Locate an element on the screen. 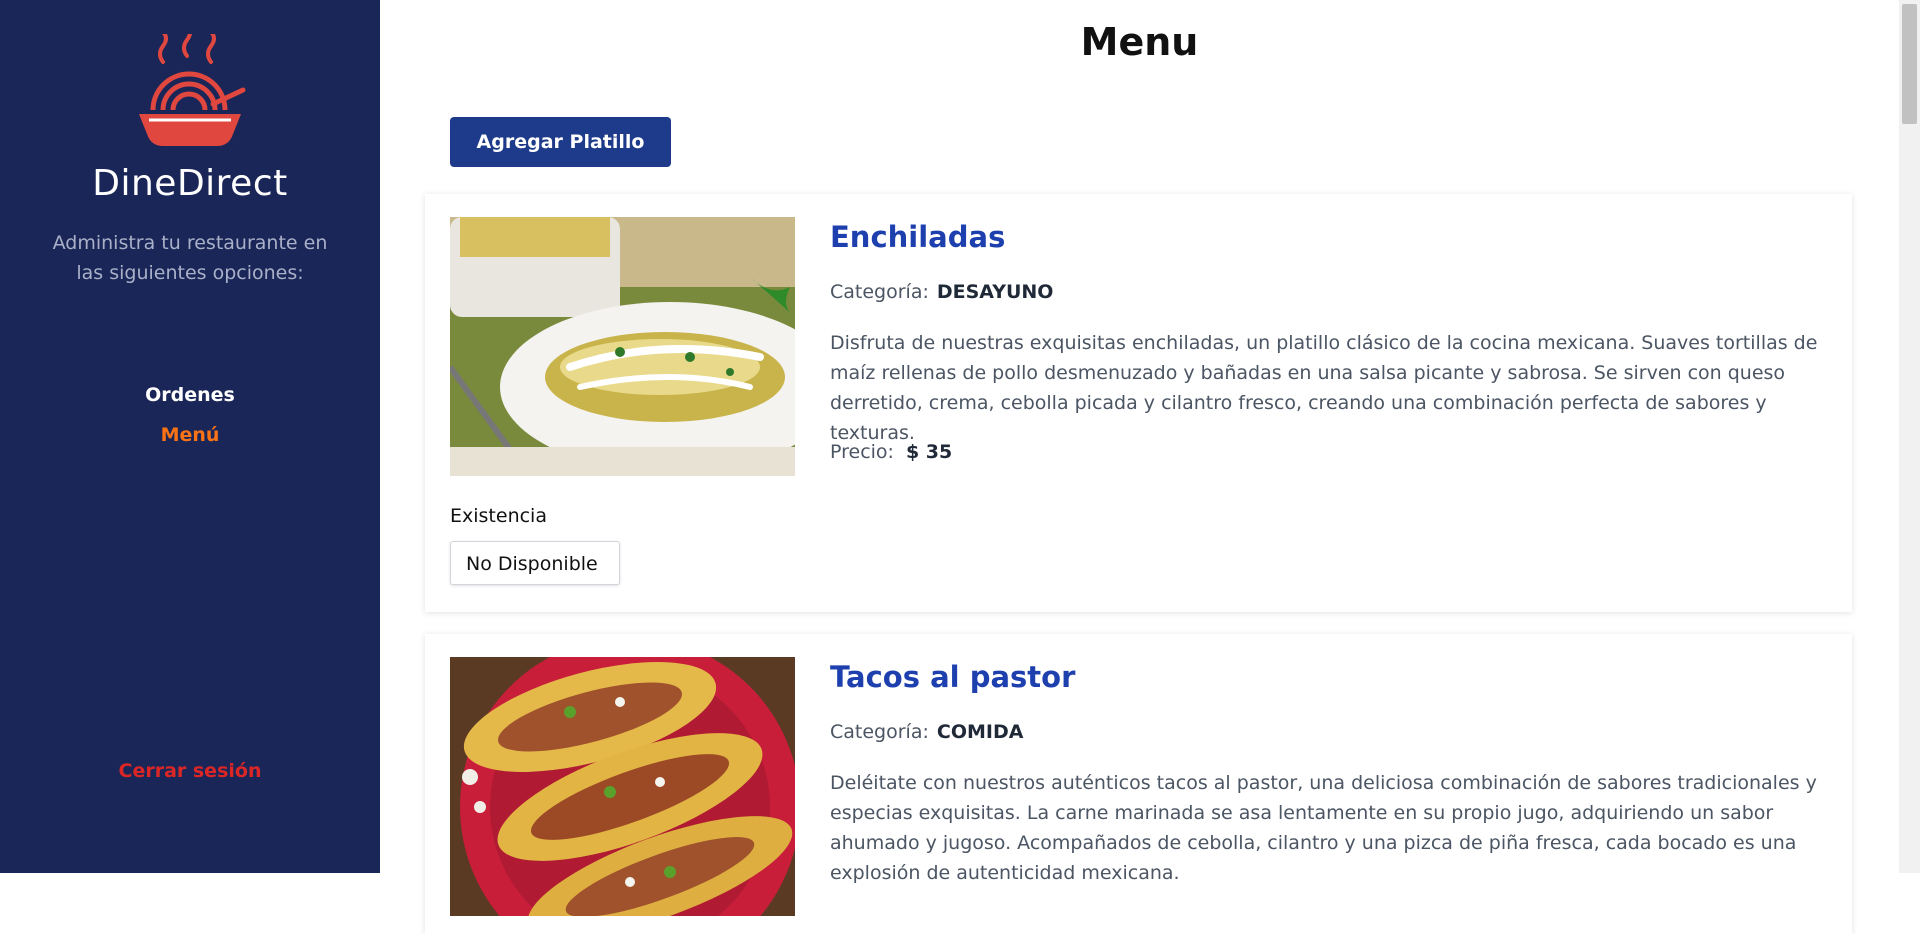 This screenshot has height=934, width=1920. bowl-logo-icon is located at coordinates (192, 90).